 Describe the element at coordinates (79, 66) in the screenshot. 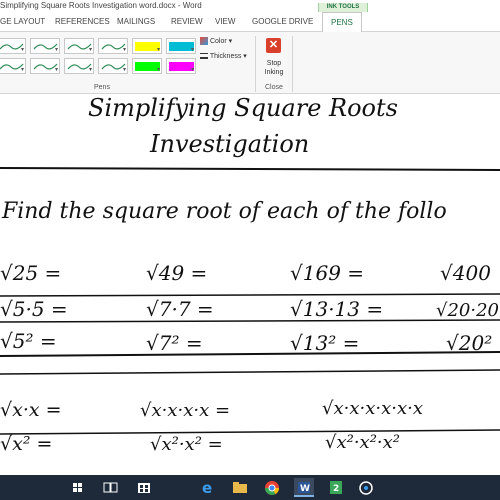

I see `pen-style-9: ▾` at that location.